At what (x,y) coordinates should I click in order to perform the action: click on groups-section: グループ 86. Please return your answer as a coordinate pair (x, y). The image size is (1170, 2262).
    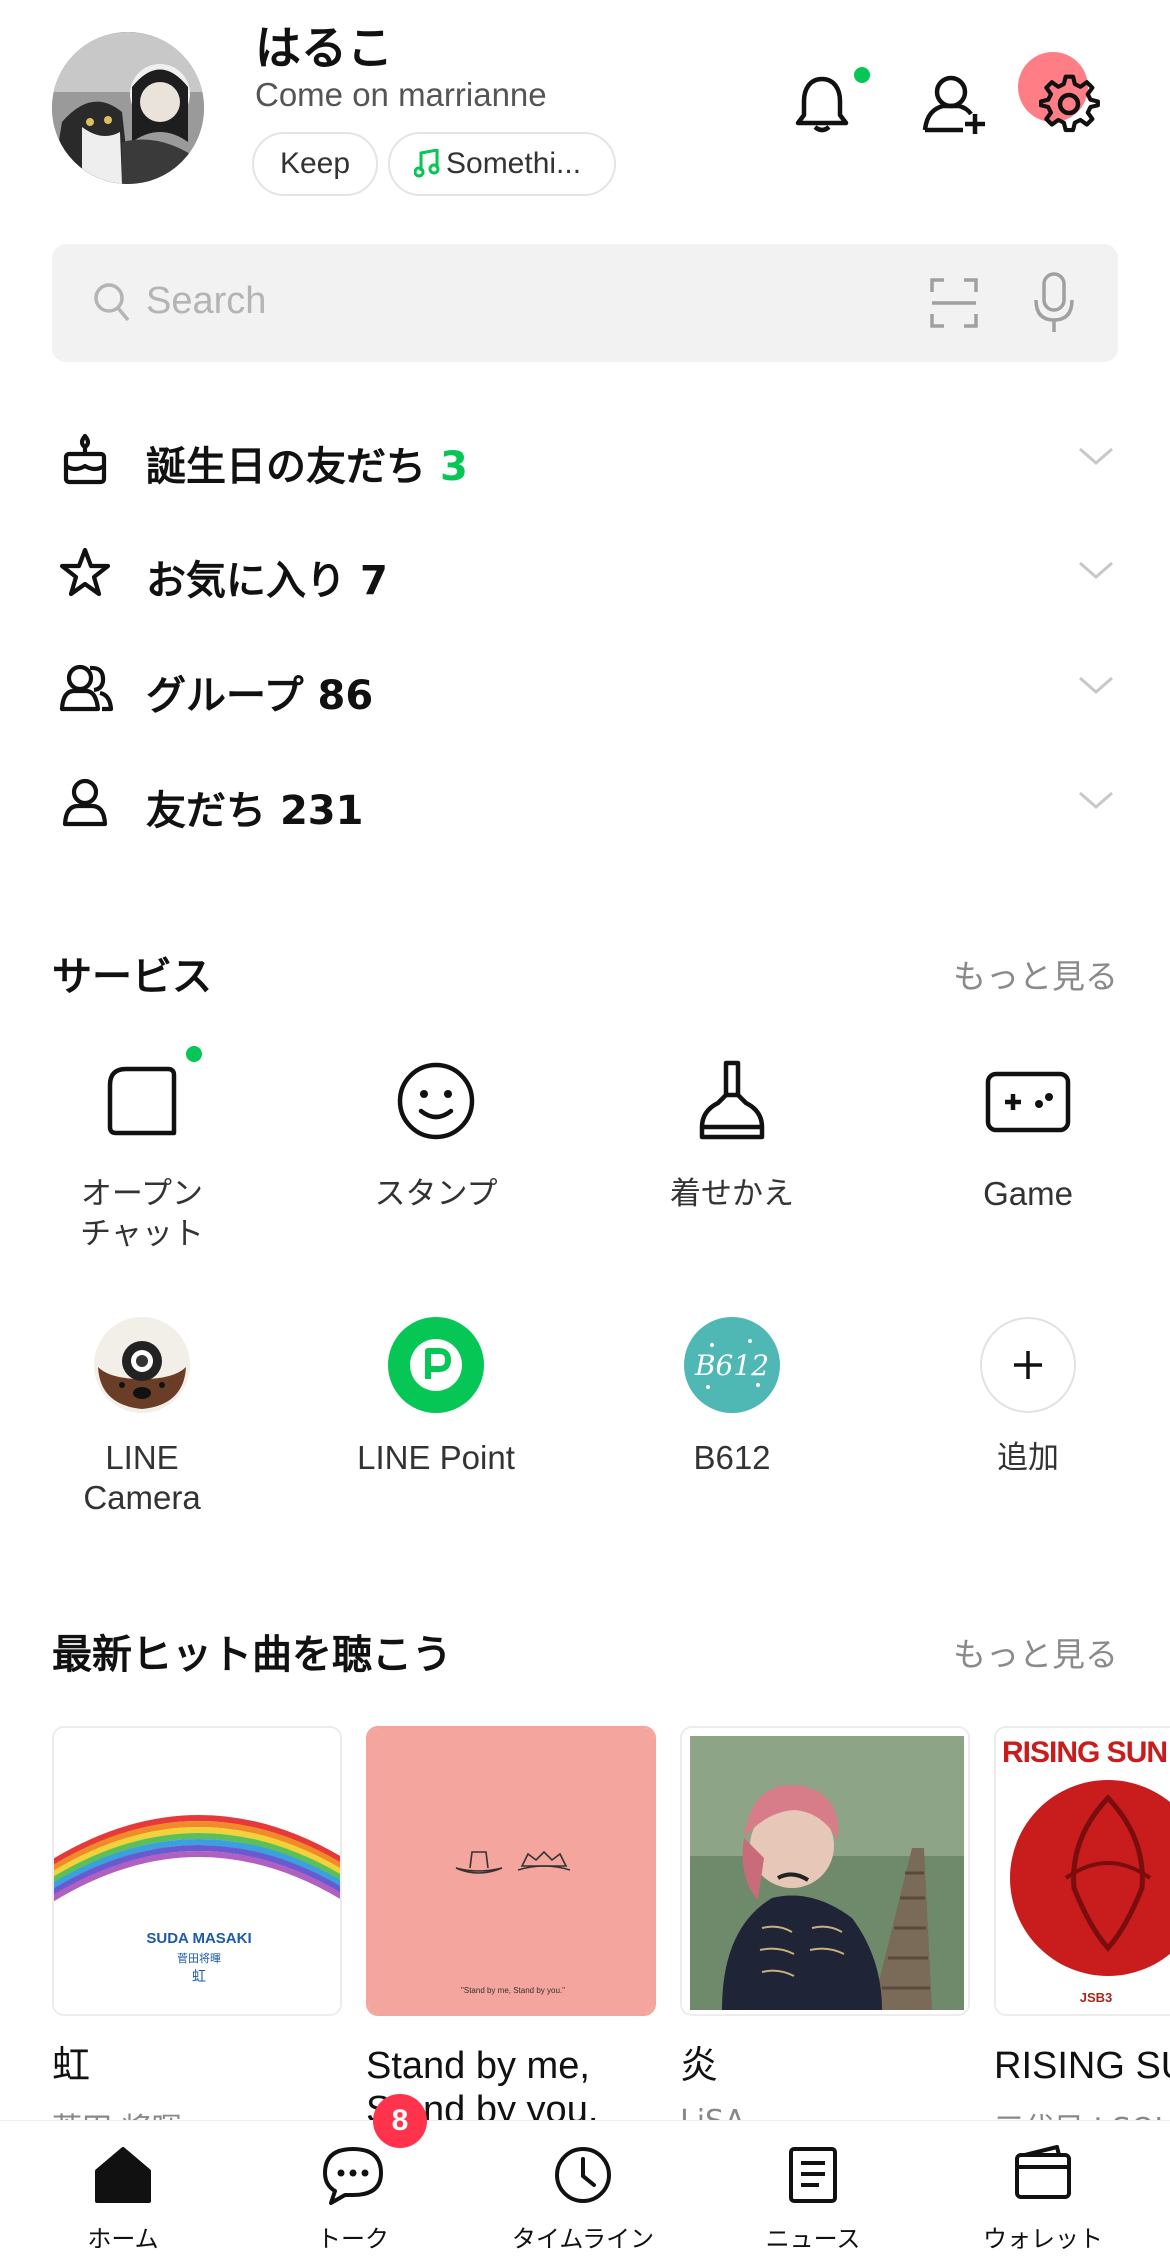
    Looking at the image, I should click on (585, 686).